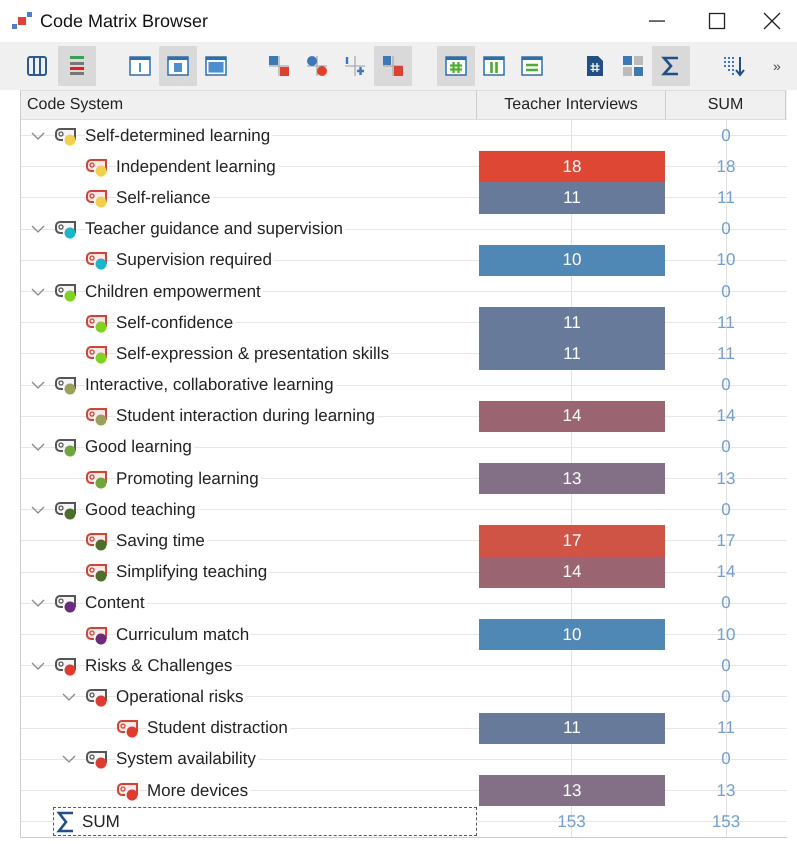  What do you see at coordinates (174, 292) in the screenshot?
I see `code-name: Children empowerment` at bounding box center [174, 292].